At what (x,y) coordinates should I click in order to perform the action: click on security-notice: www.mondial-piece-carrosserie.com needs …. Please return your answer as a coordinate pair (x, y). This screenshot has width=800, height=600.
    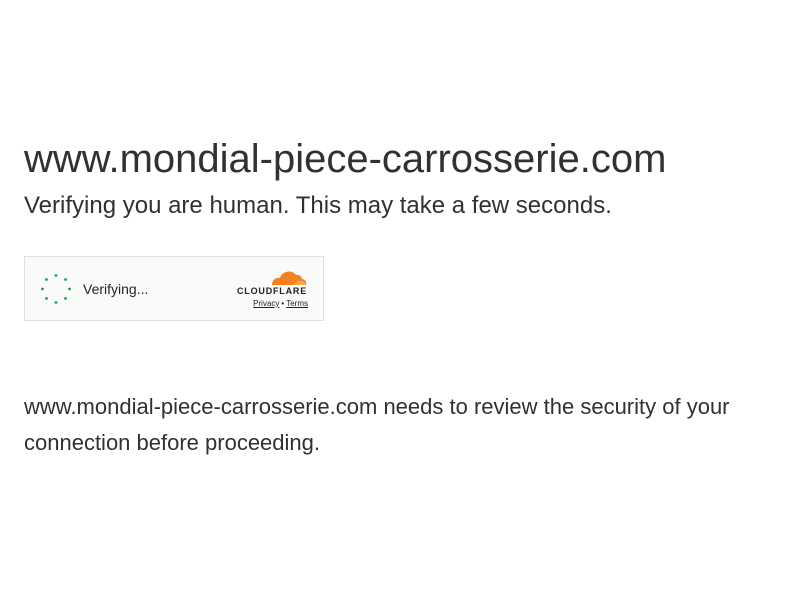
    Looking at the image, I should click on (377, 424).